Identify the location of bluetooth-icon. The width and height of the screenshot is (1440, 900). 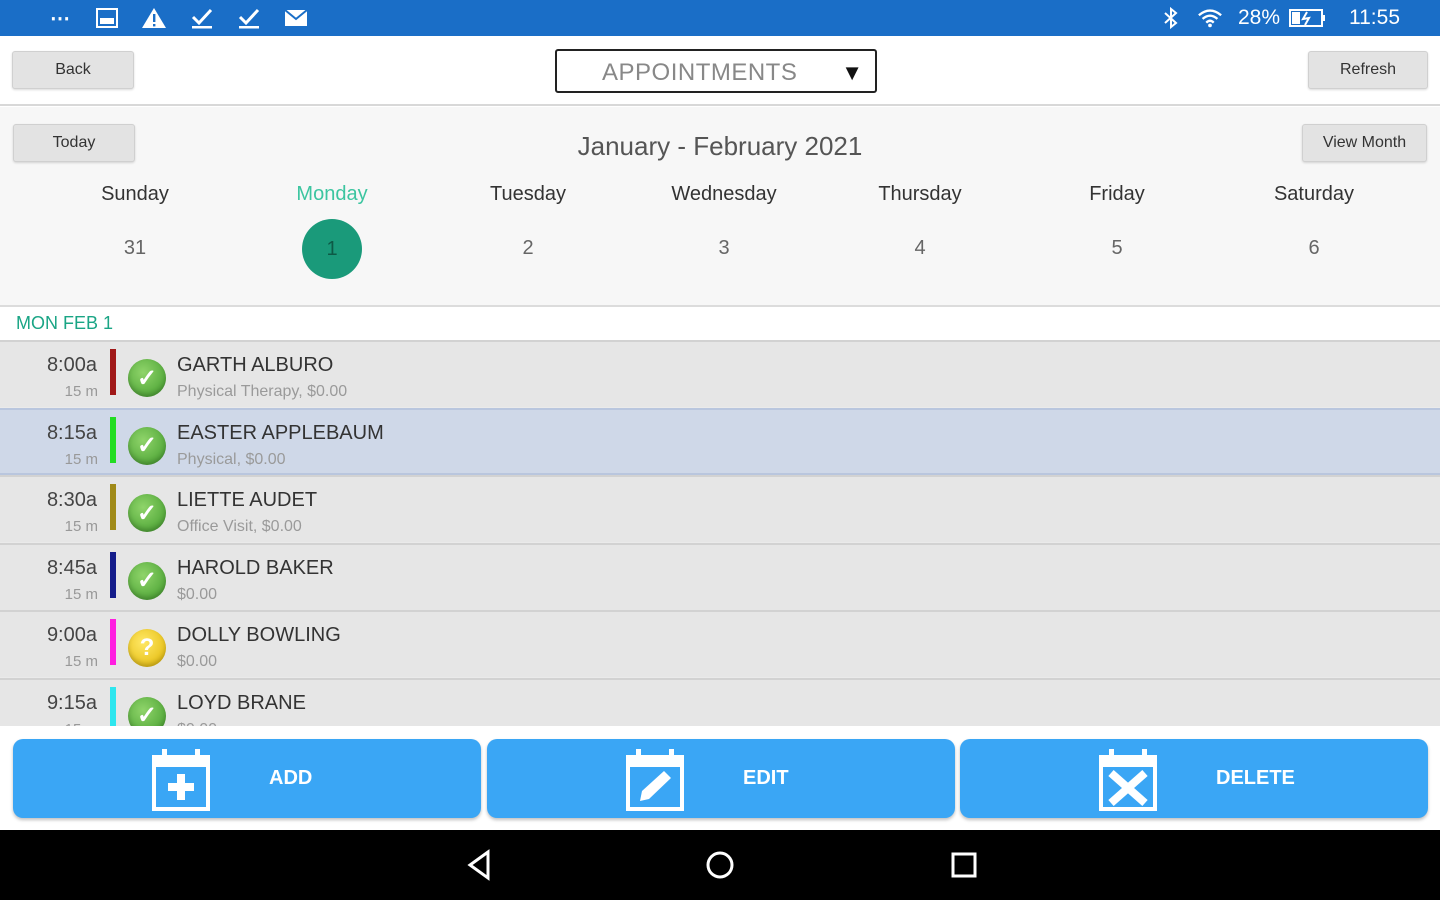
(1171, 18).